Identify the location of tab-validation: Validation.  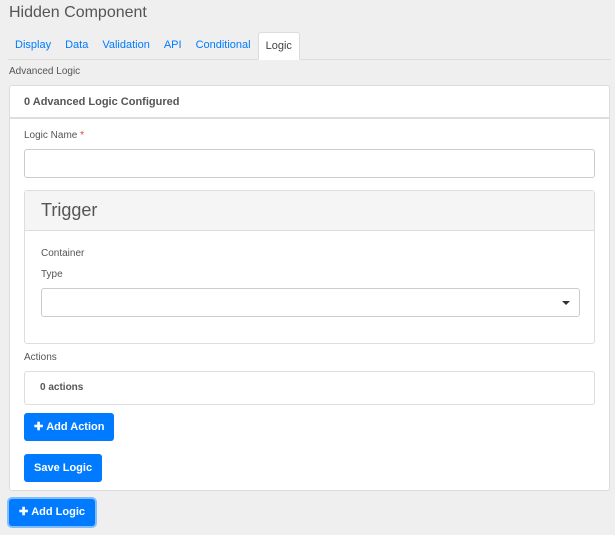
(126, 45).